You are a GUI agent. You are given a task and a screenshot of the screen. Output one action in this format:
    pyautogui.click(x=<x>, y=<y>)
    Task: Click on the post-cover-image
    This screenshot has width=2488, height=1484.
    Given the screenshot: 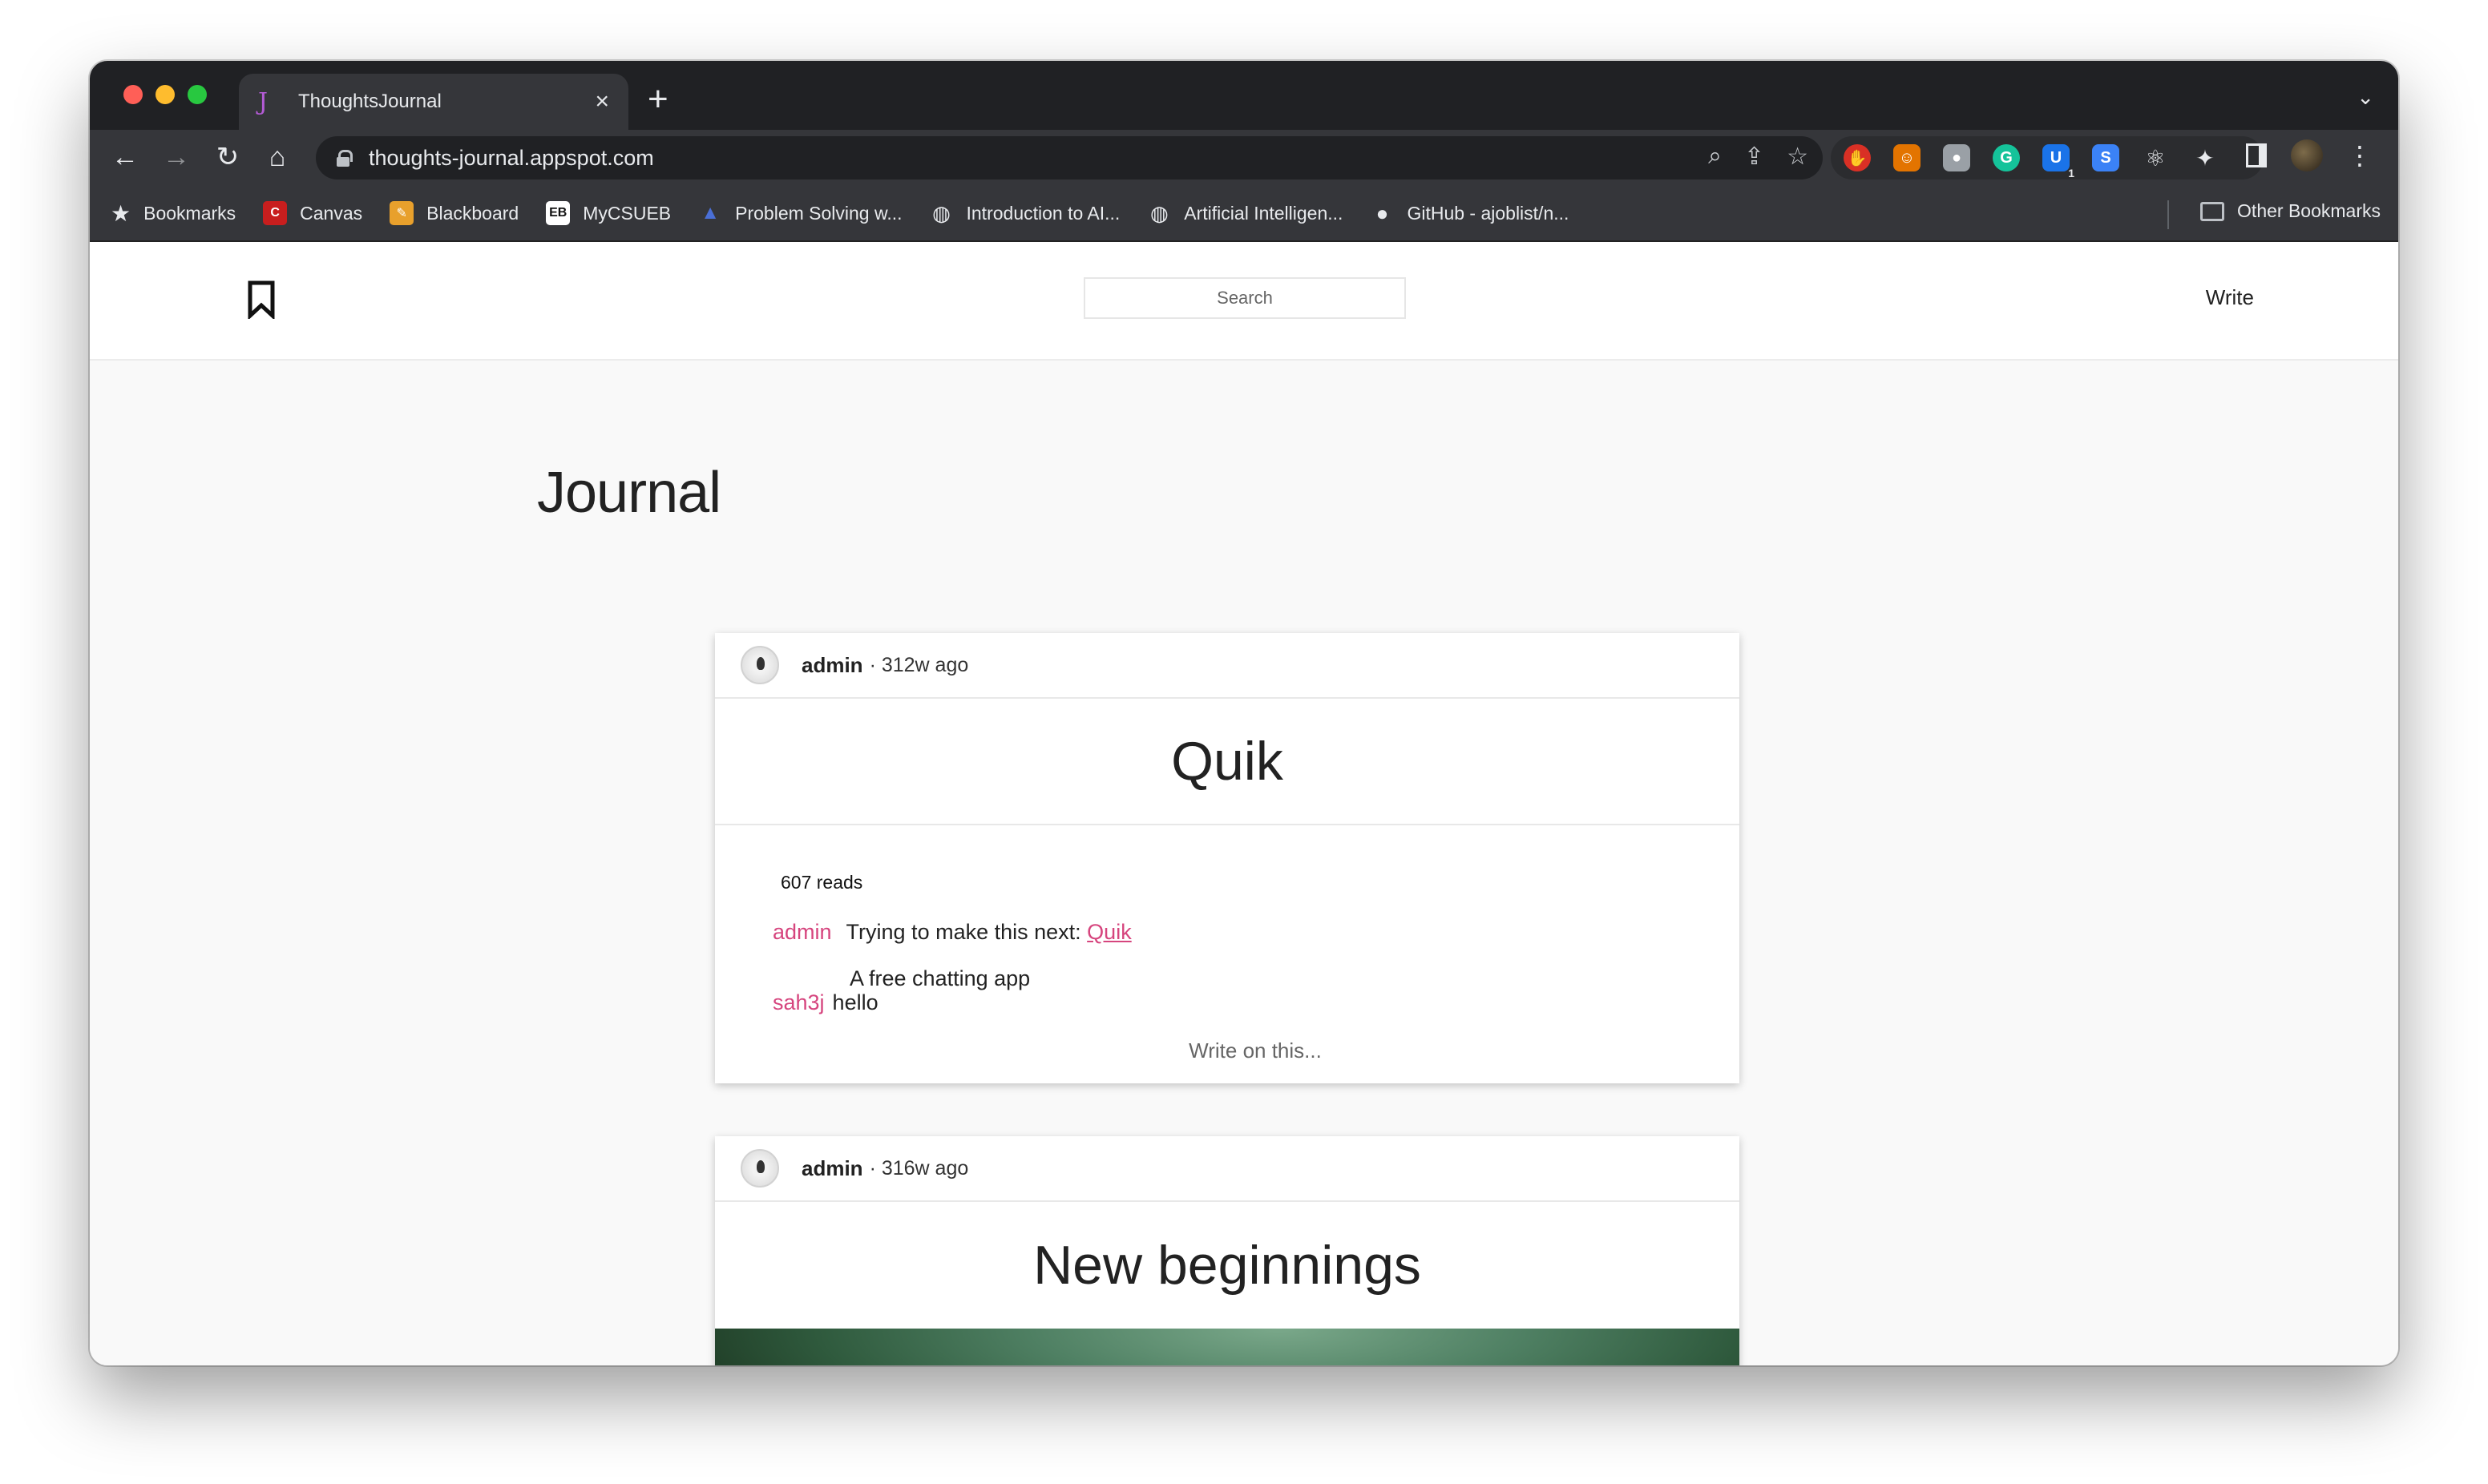 What is the action you would take?
    pyautogui.click(x=1227, y=1347)
    